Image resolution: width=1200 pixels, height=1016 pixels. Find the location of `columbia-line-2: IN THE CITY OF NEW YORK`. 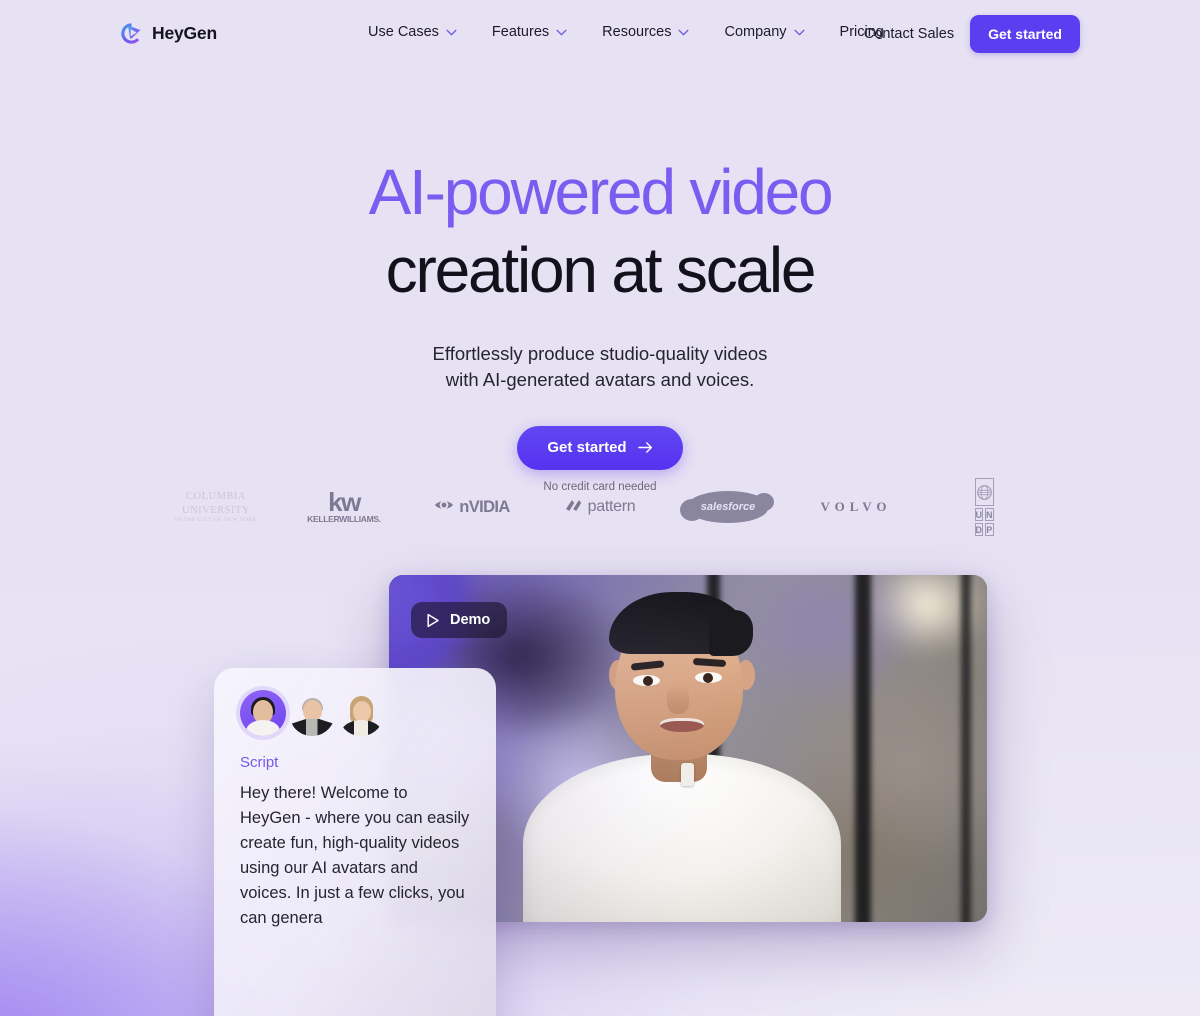

columbia-line-2: IN THE CITY OF NEW YORK is located at coordinates (216, 519).